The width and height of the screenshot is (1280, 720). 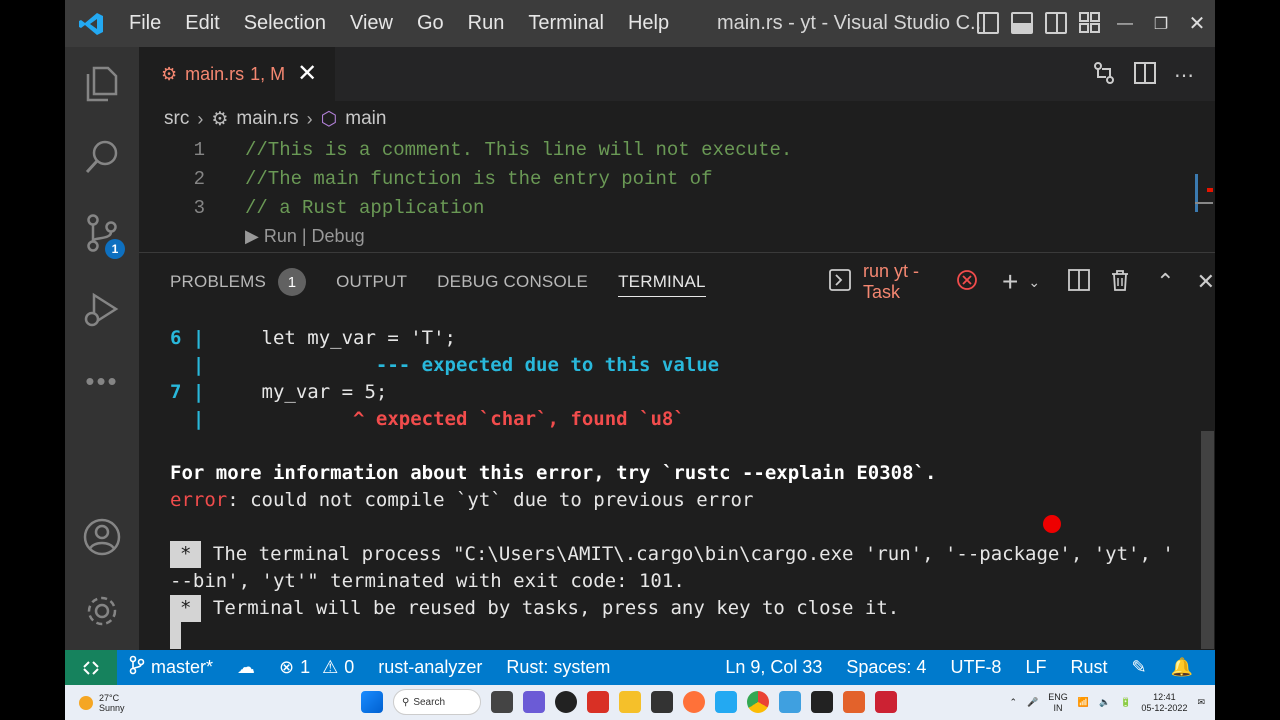 What do you see at coordinates (1206, 282) in the screenshot?
I see `close-panel-icon: ✕` at bounding box center [1206, 282].